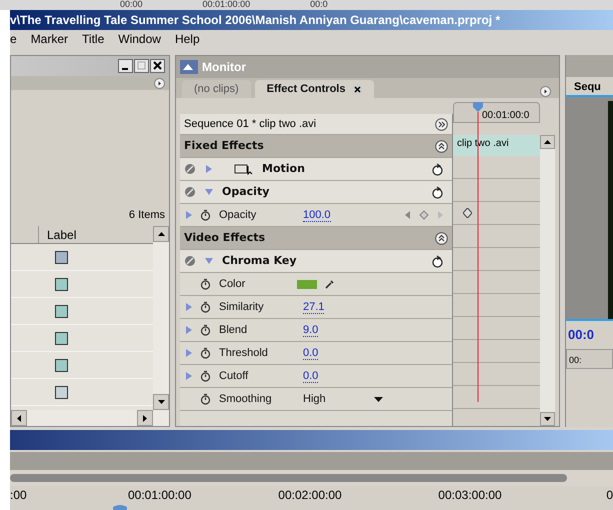  I want to click on monitor-icon, so click(189, 67).